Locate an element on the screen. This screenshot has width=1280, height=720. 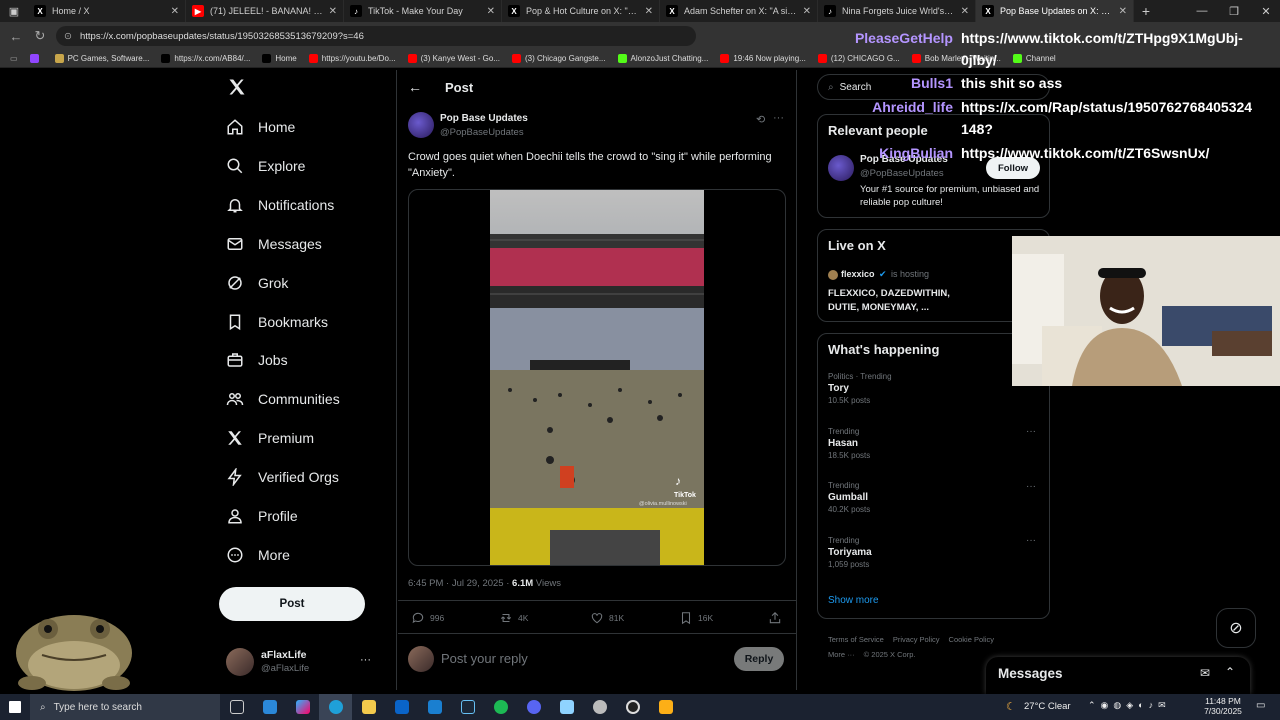
grok-icon: ⟲ is located at coordinates (760, 119).